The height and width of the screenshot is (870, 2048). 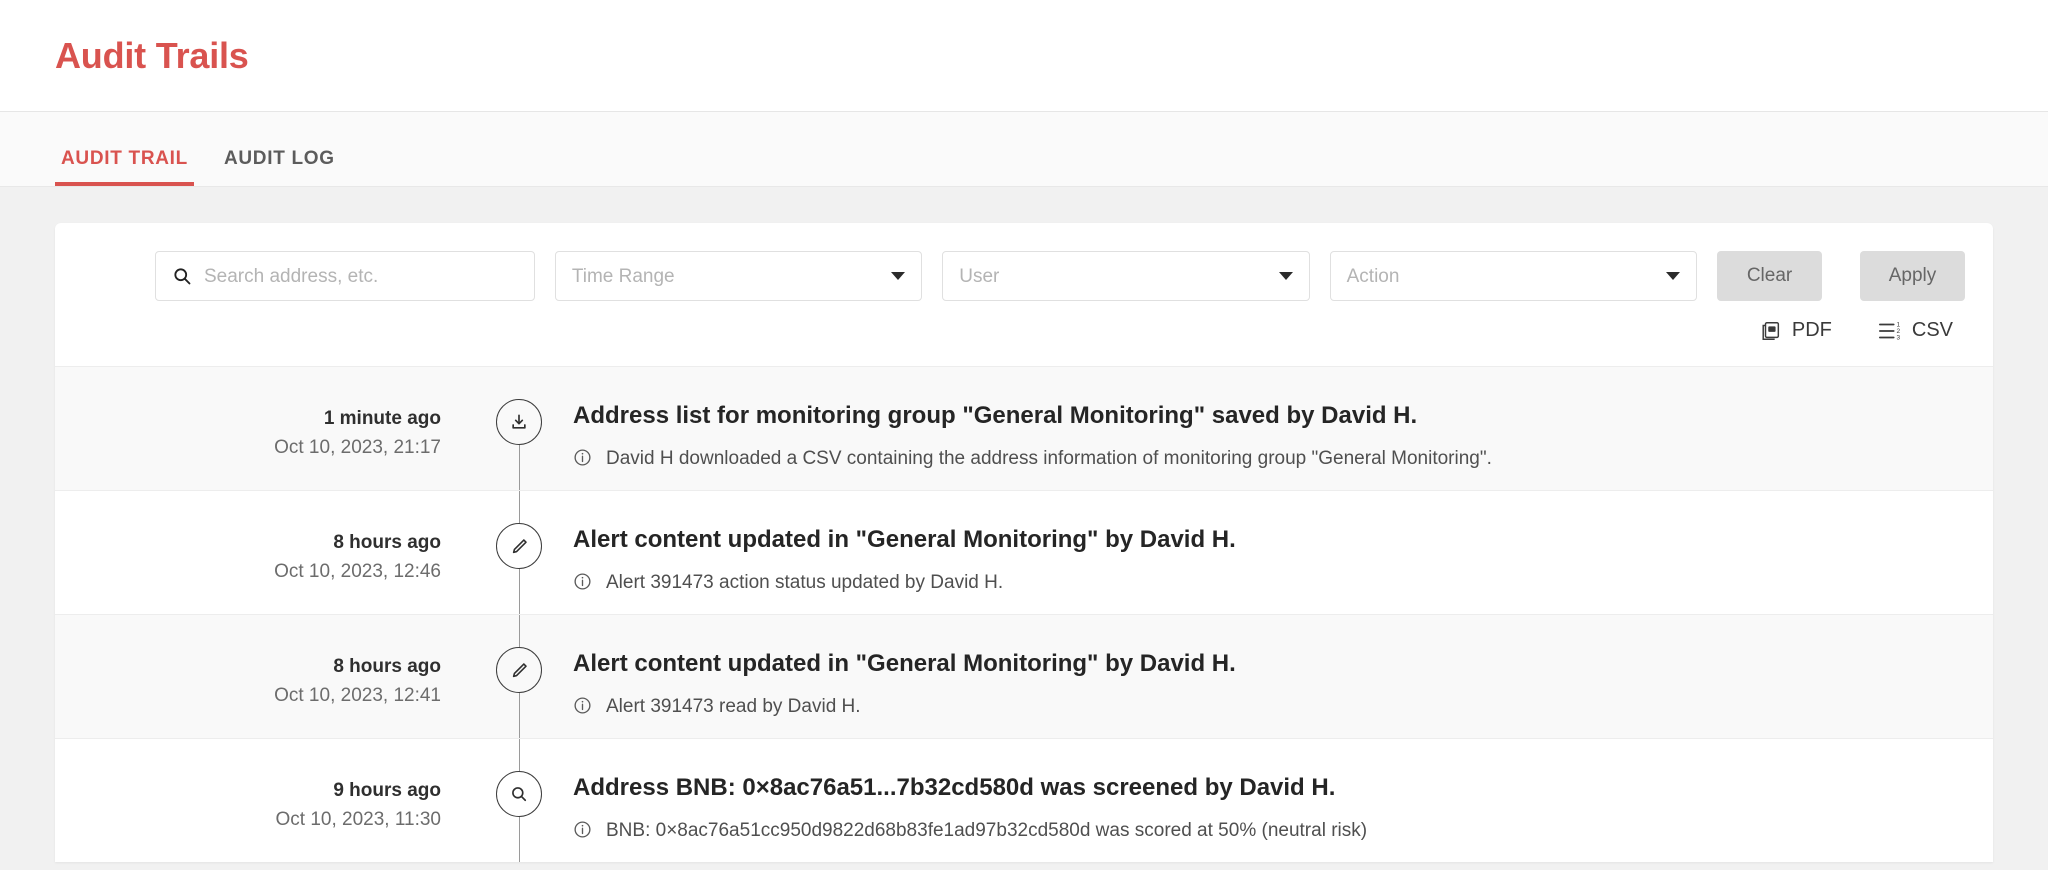 What do you see at coordinates (357, 571) in the screenshot?
I see `event-timestamp: Oct 10, 2023, 12:46` at bounding box center [357, 571].